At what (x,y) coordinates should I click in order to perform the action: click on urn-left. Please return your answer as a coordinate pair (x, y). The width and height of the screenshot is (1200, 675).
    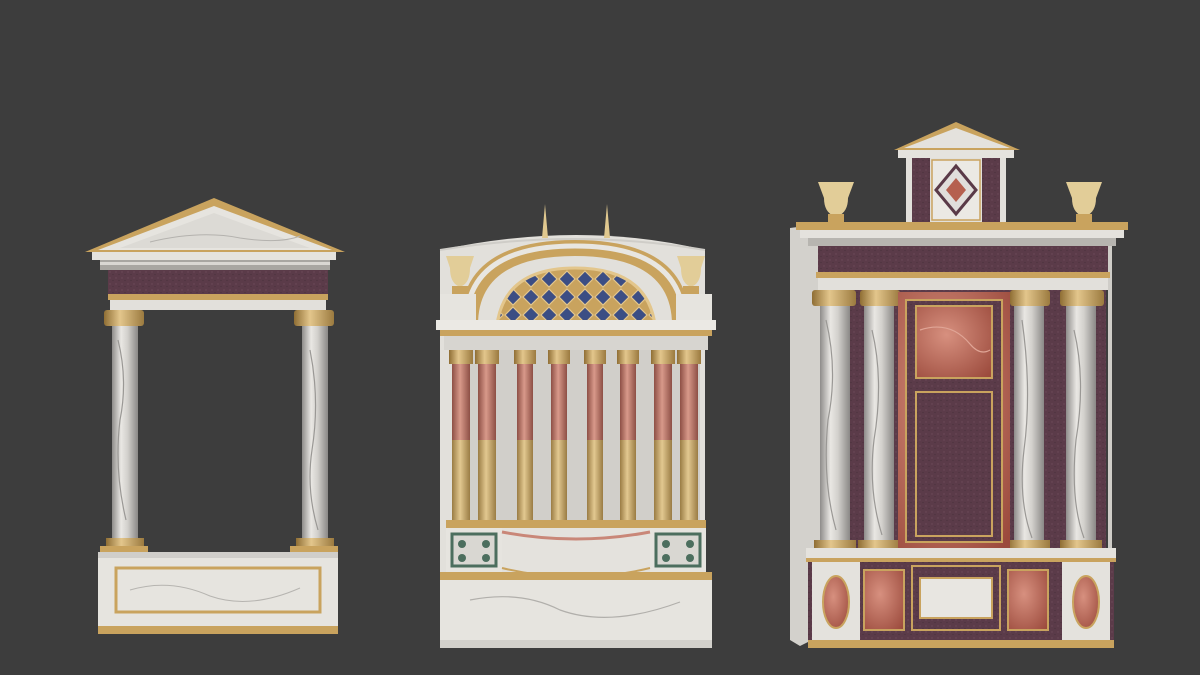
    Looking at the image, I should click on (836, 202).